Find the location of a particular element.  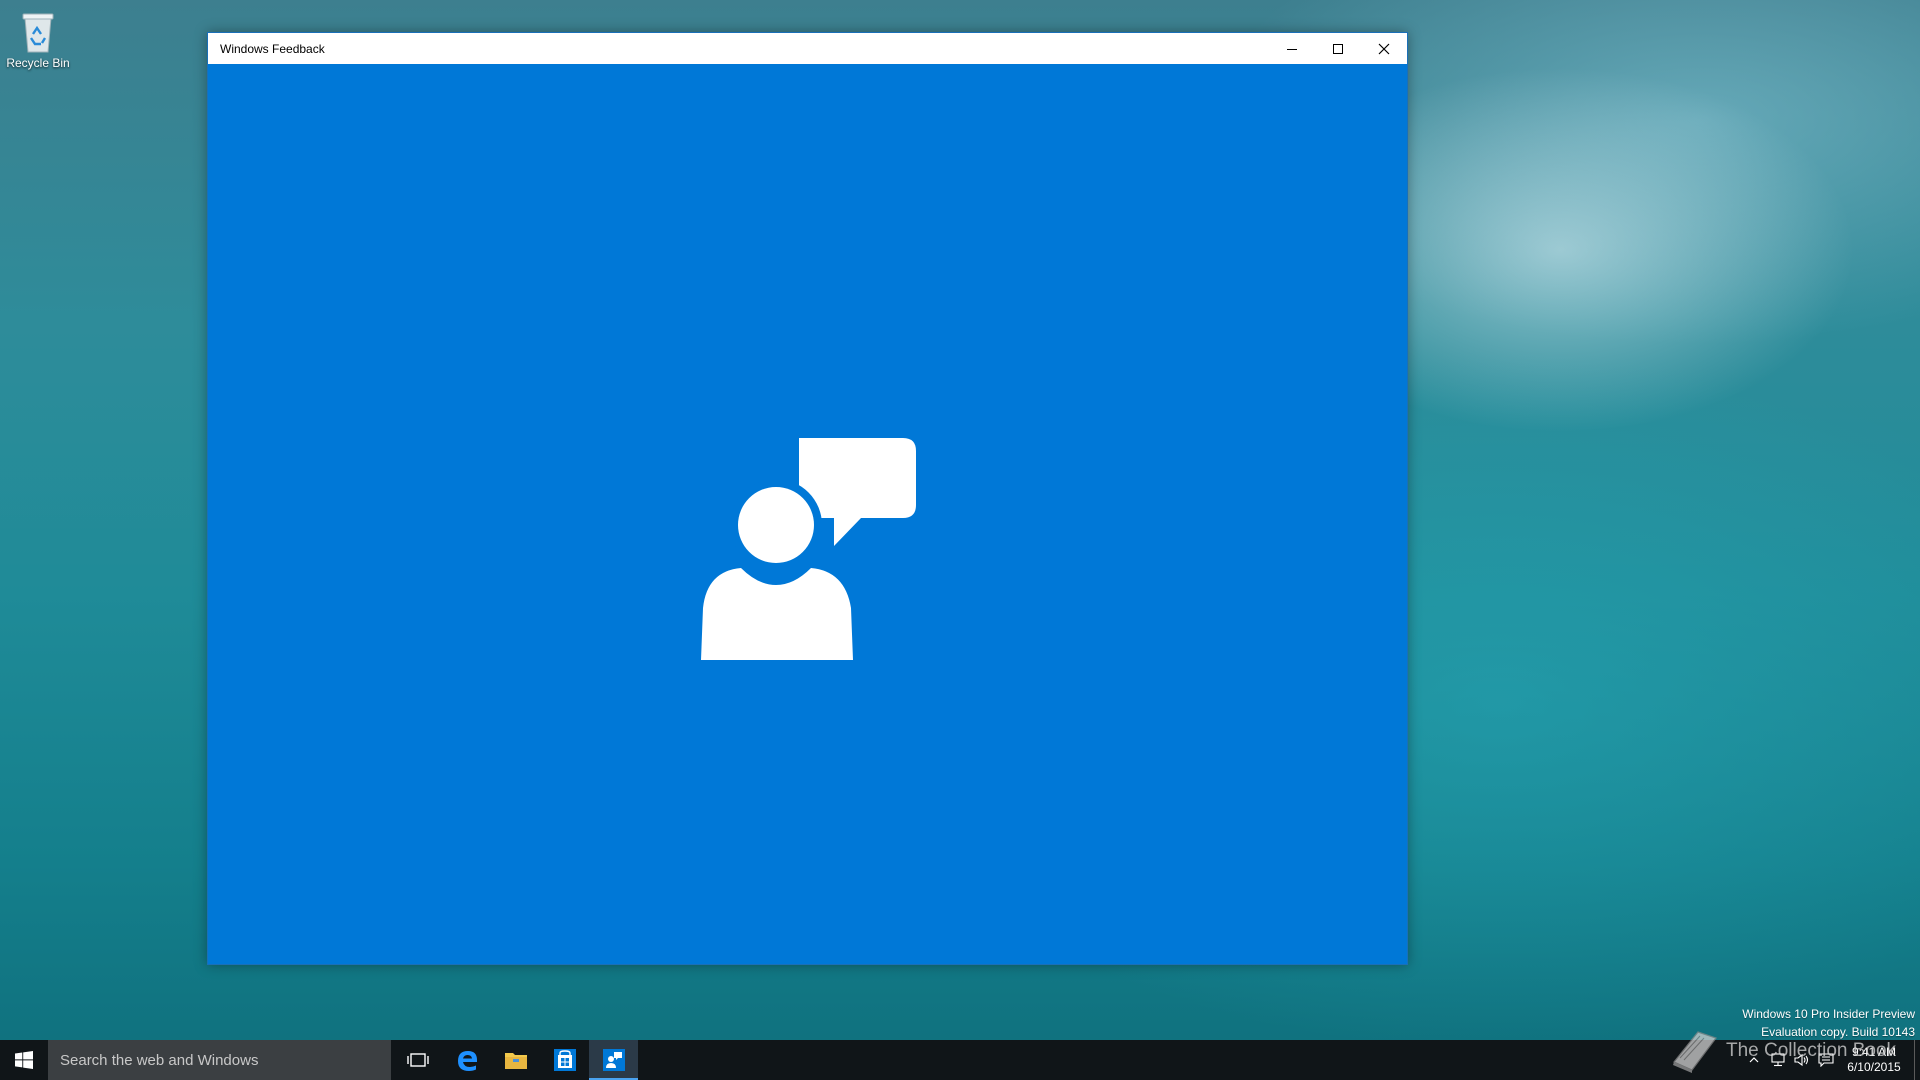

folder-icon is located at coordinates (515, 1061).